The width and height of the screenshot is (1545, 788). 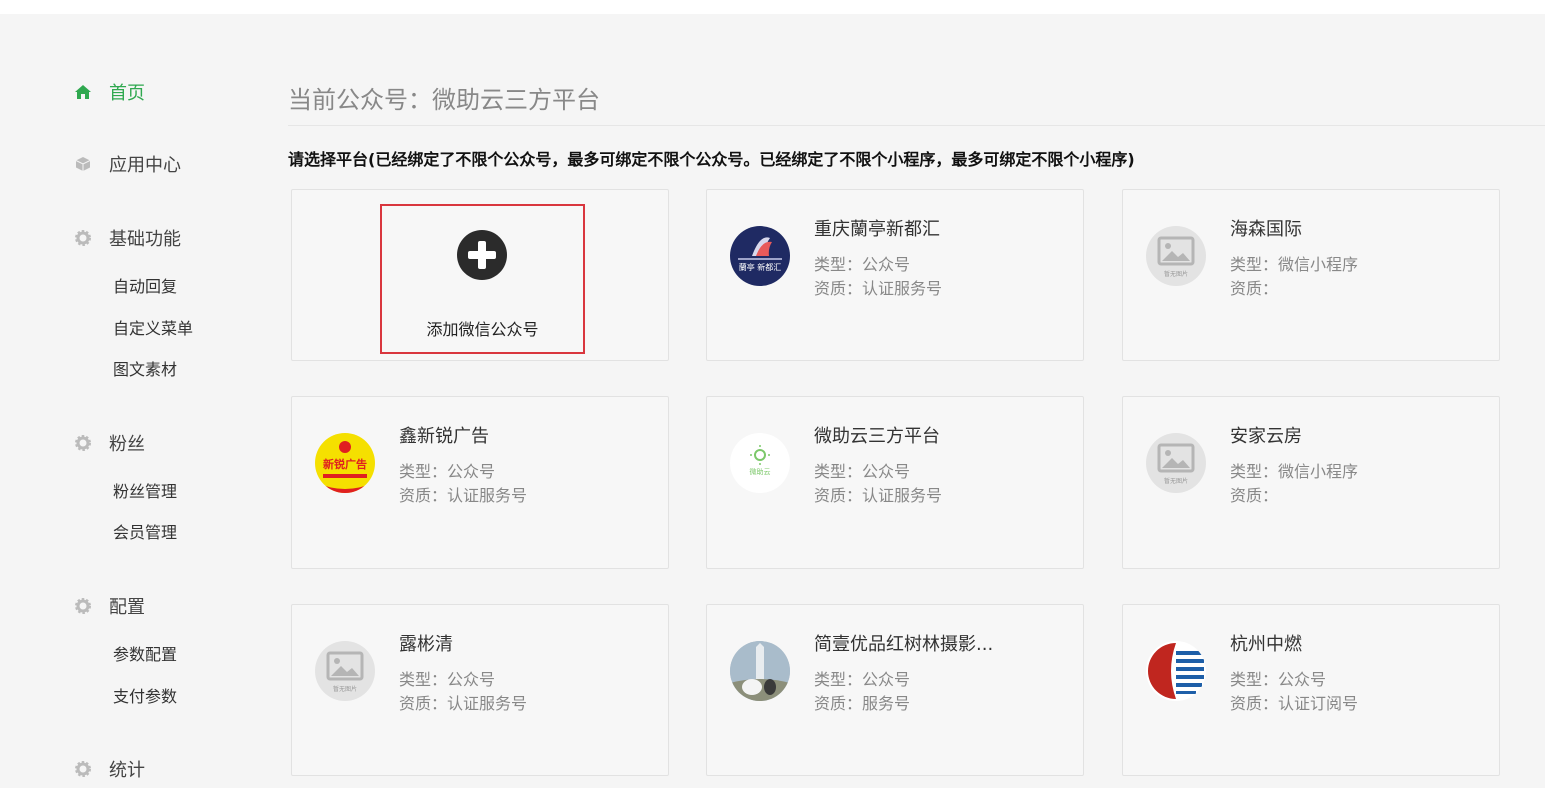 I want to click on account-card: 暂无图片 海森国际 类型：微信小程序 资质：, so click(x=1311, y=275).